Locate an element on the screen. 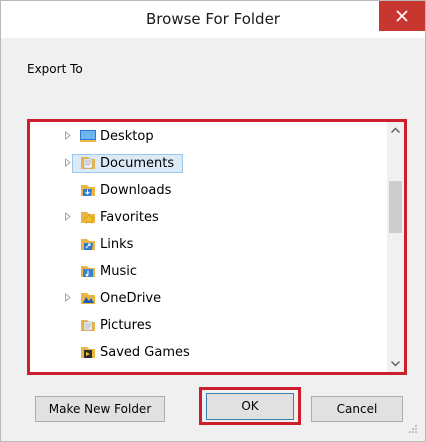 Image resolution: width=426 pixels, height=442 pixels. tree-item-label: Documents is located at coordinates (137, 163).